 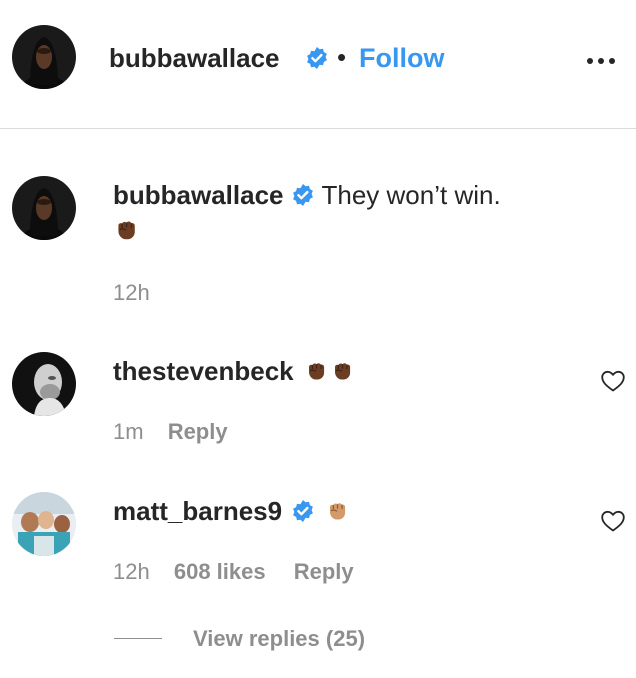 I want to click on comment-meta: 1m Reply, so click(x=170, y=432).